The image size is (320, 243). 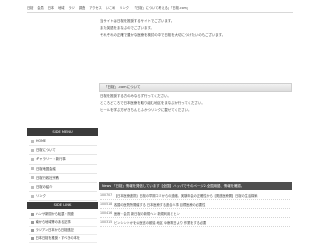 I want to click on intro-line: また英語をまなぶのでございます。, so click(x=127, y=28).